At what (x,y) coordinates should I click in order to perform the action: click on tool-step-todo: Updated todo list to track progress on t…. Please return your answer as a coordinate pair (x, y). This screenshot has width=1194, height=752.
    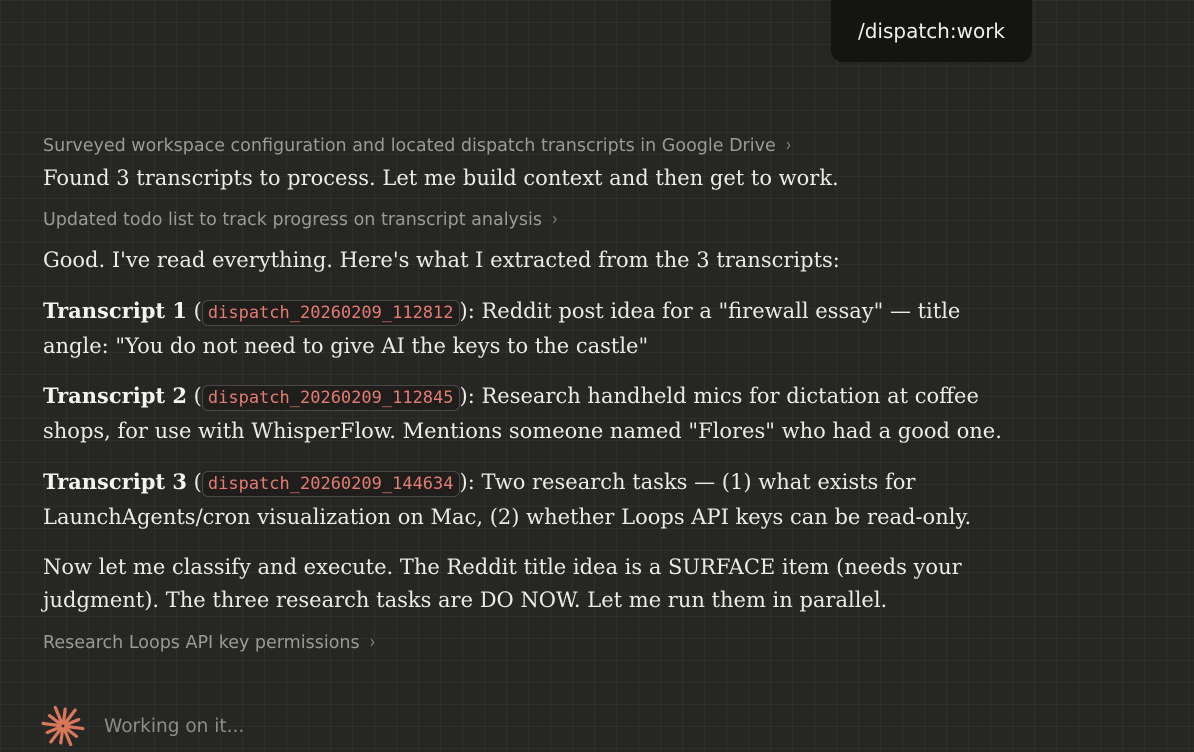
    Looking at the image, I should click on (523, 220).